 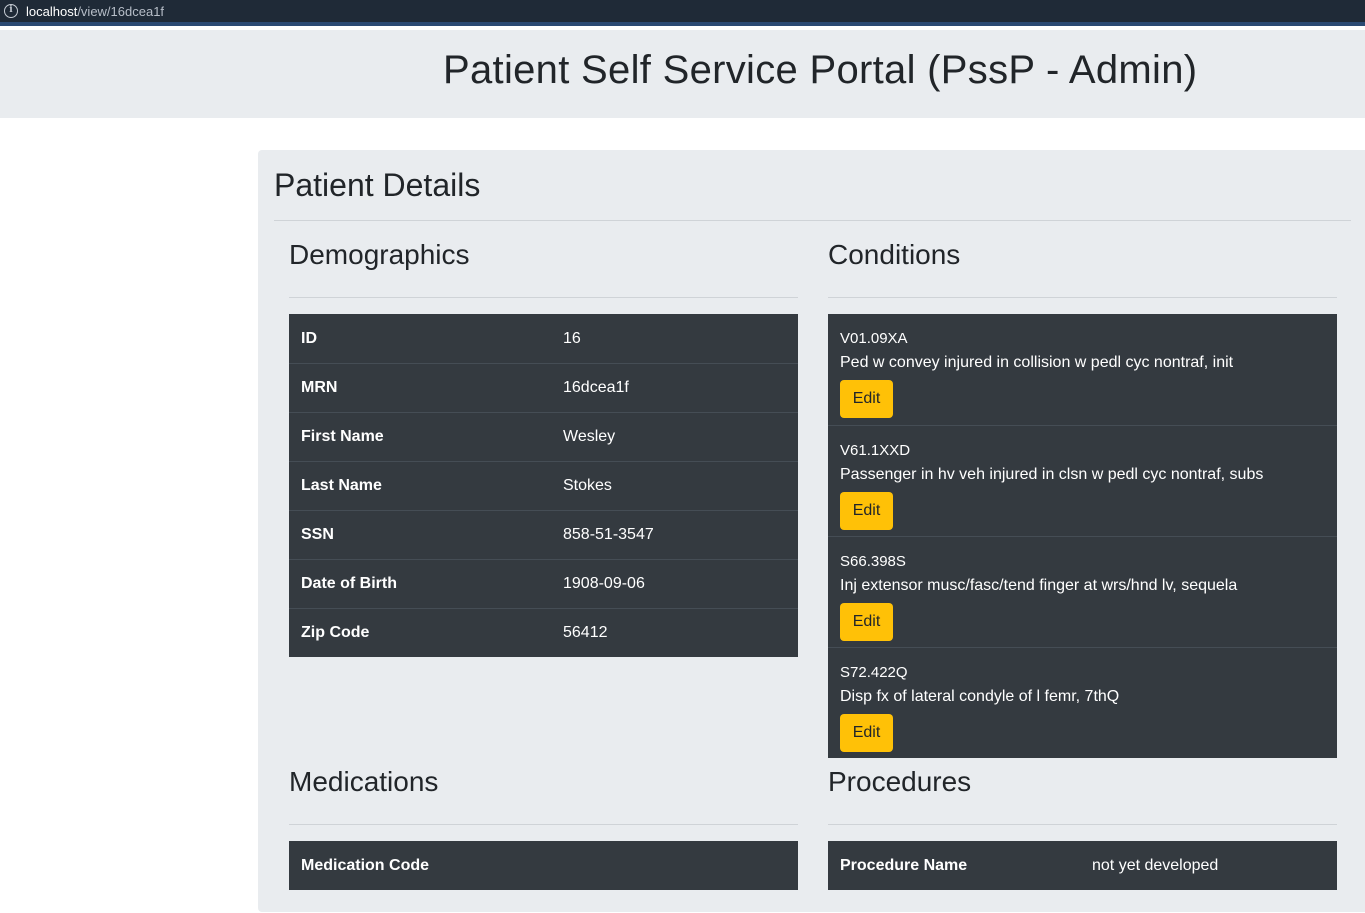 I want to click on table-row: Date of Birth 1908-09-06, so click(x=543, y=583).